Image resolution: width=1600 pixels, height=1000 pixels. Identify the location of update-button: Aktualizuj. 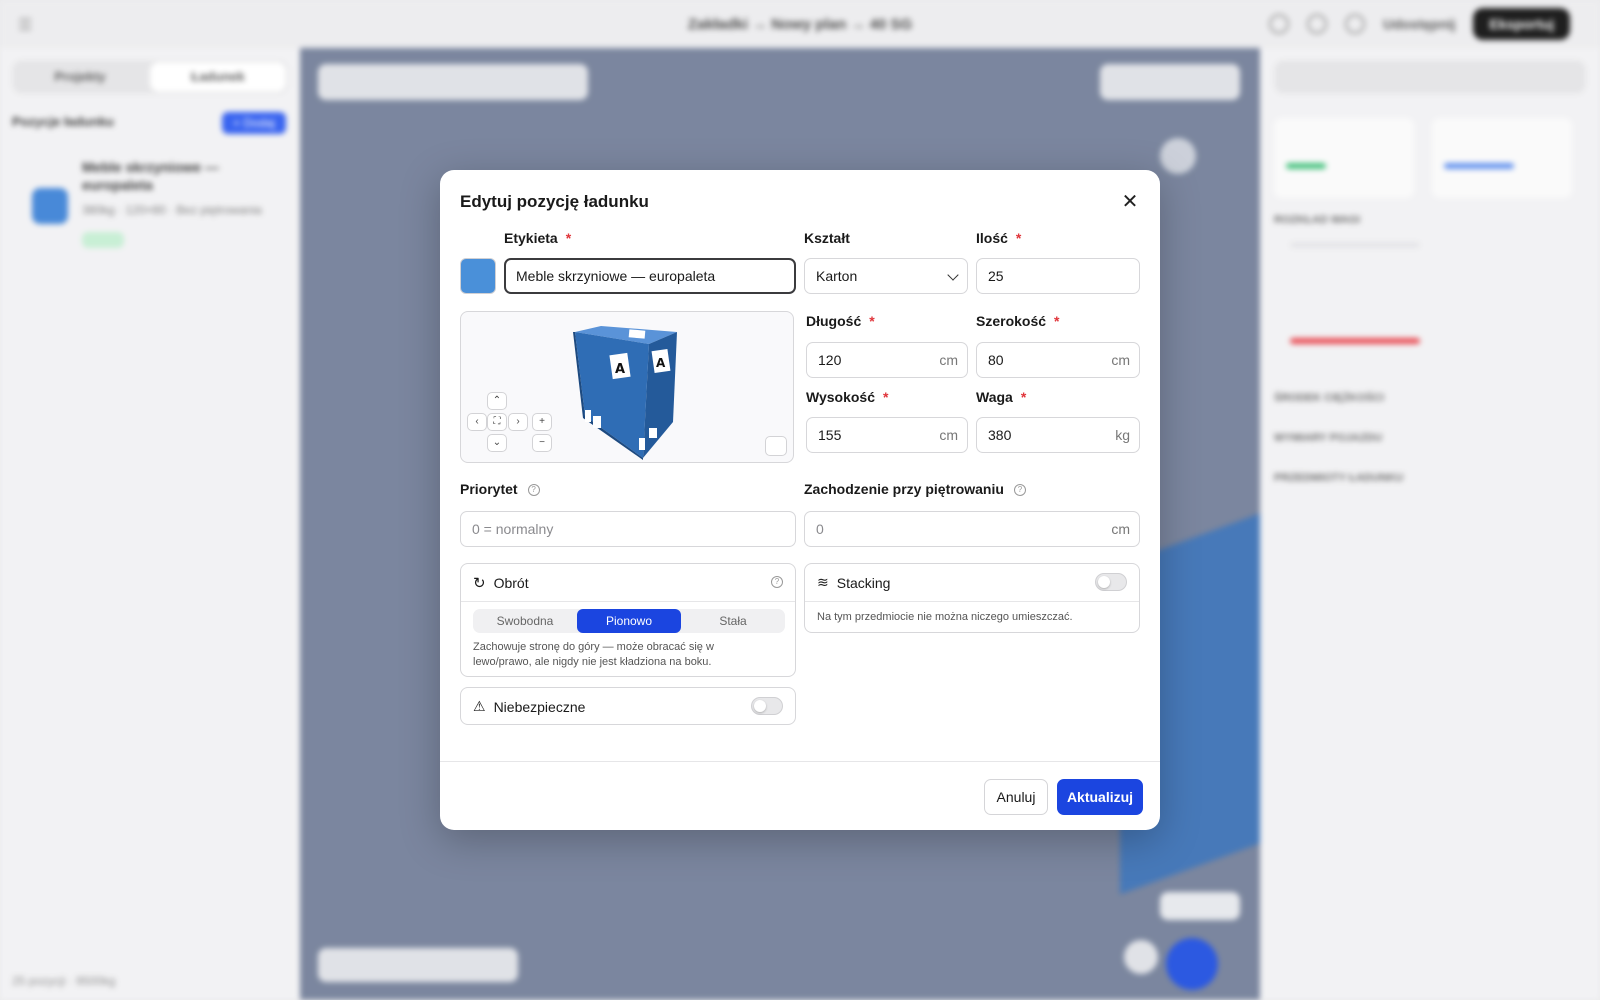
(1100, 797).